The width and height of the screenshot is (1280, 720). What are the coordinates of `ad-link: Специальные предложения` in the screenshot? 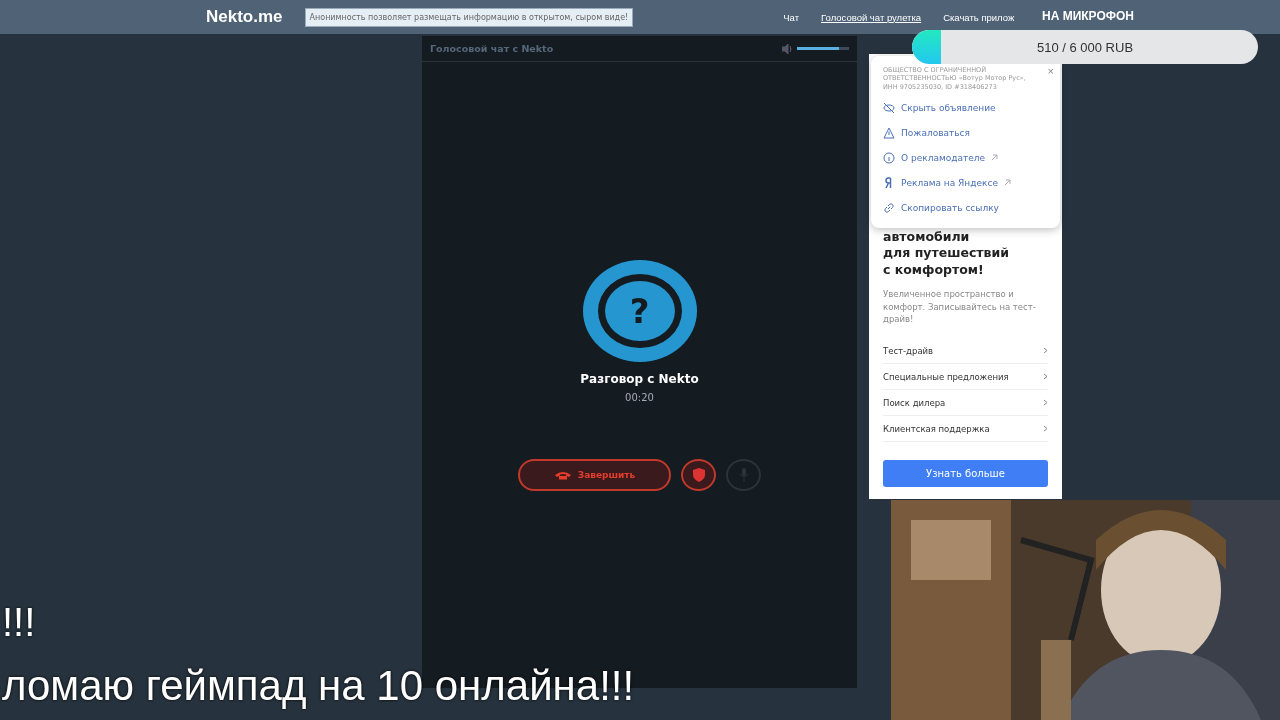 It's located at (965, 377).